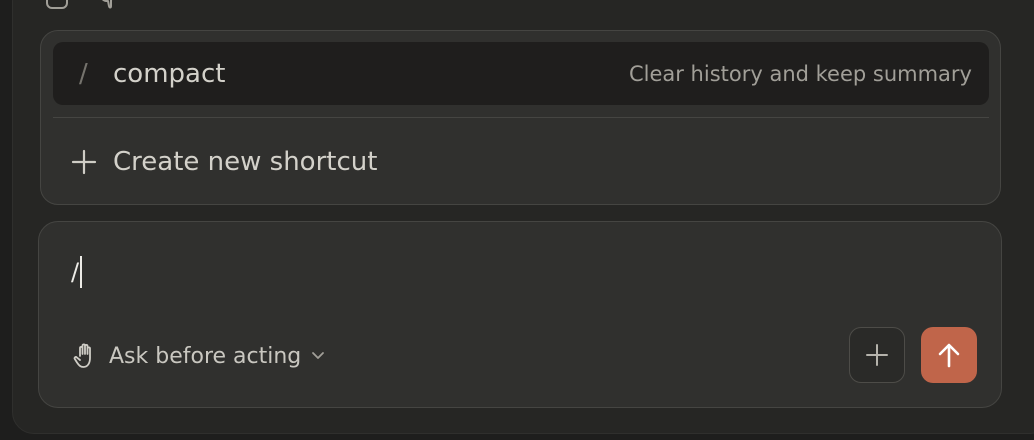  I want to click on arrow-up-icon, so click(949, 355).